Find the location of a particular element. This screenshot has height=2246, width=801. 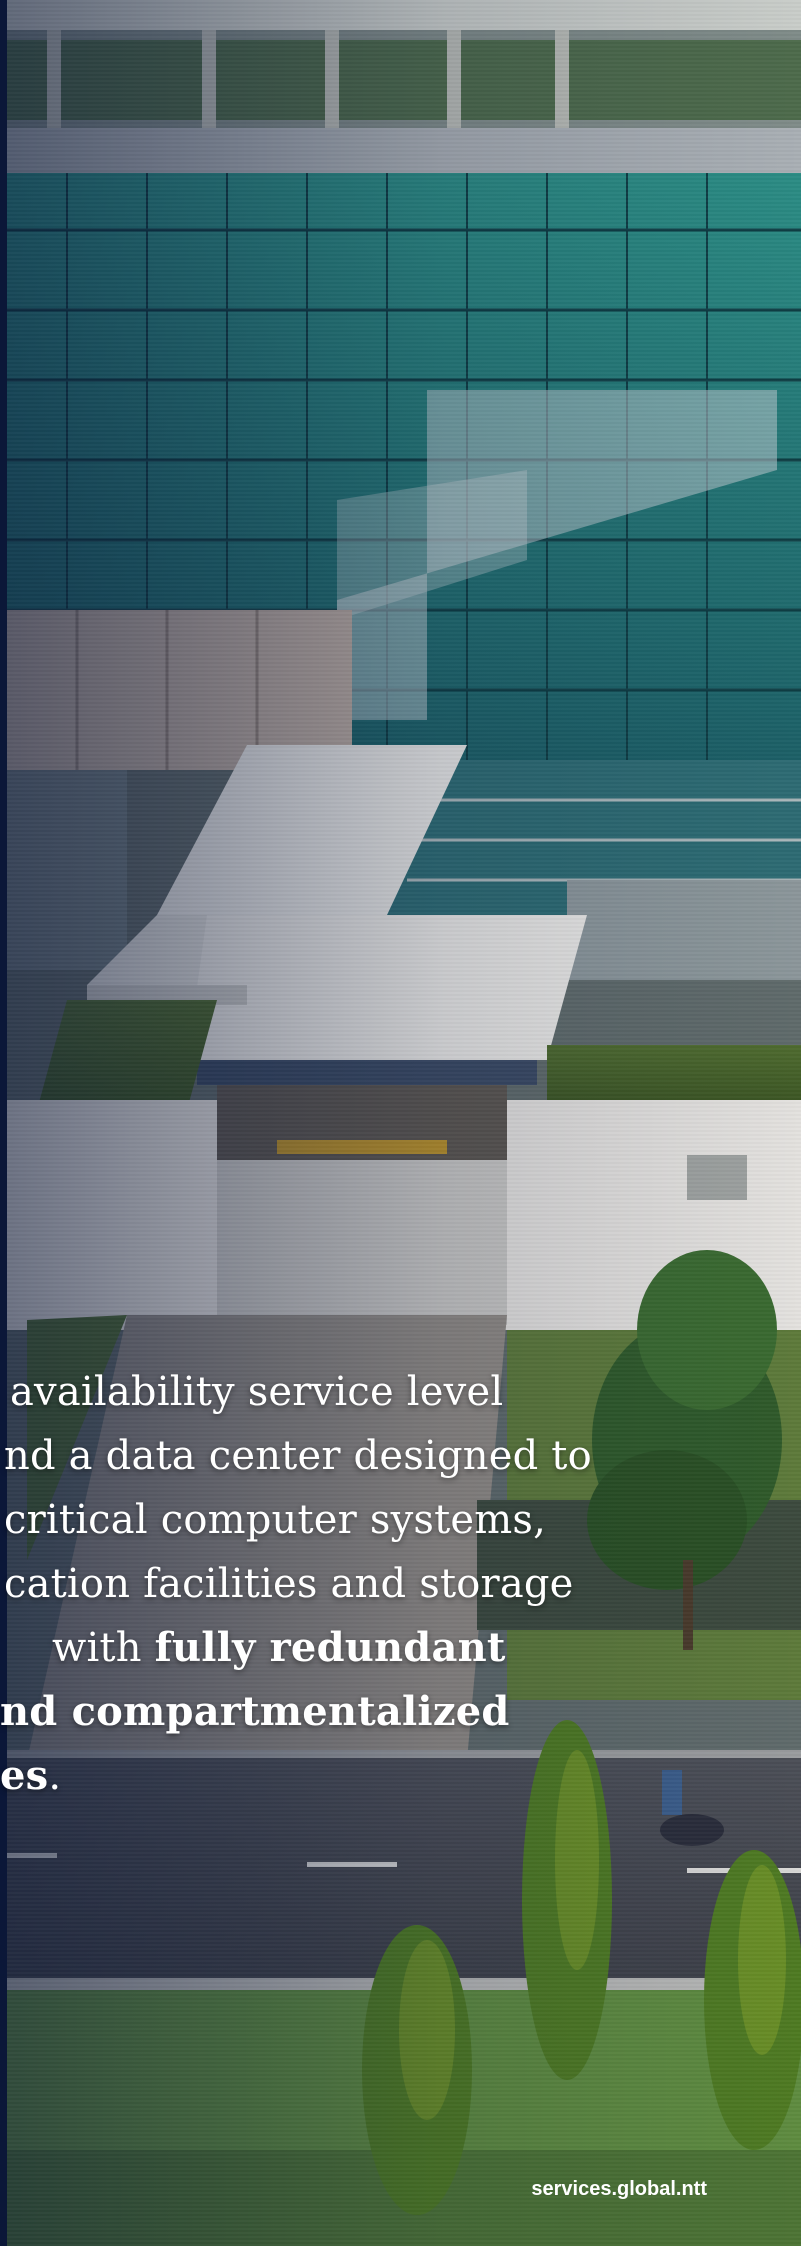

description-line-3: critical computer systems, is located at coordinates (275, 1520).